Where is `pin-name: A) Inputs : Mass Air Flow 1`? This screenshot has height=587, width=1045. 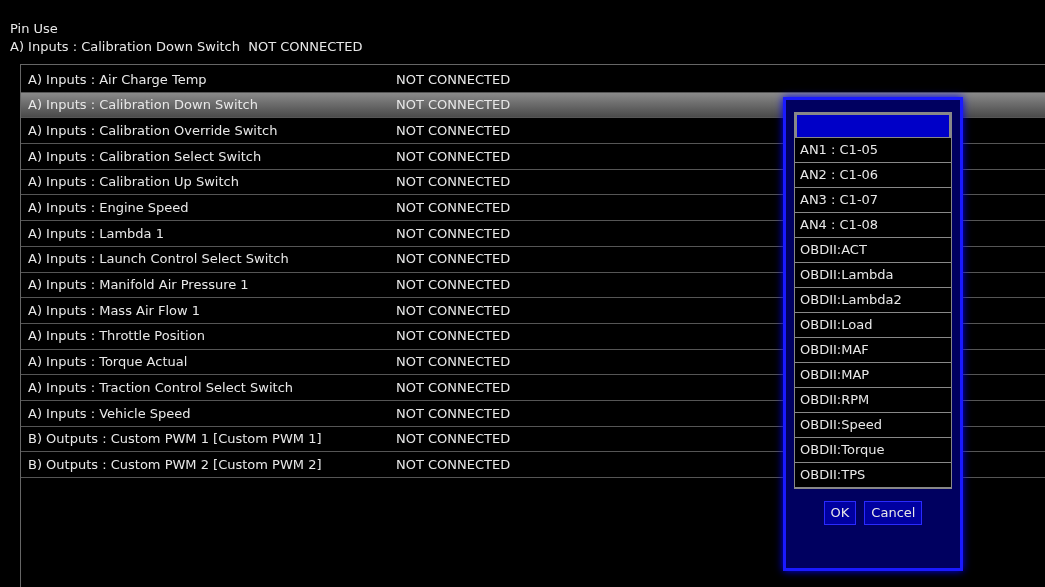
pin-name: A) Inputs : Mass Air Flow 1 is located at coordinates (114, 310).